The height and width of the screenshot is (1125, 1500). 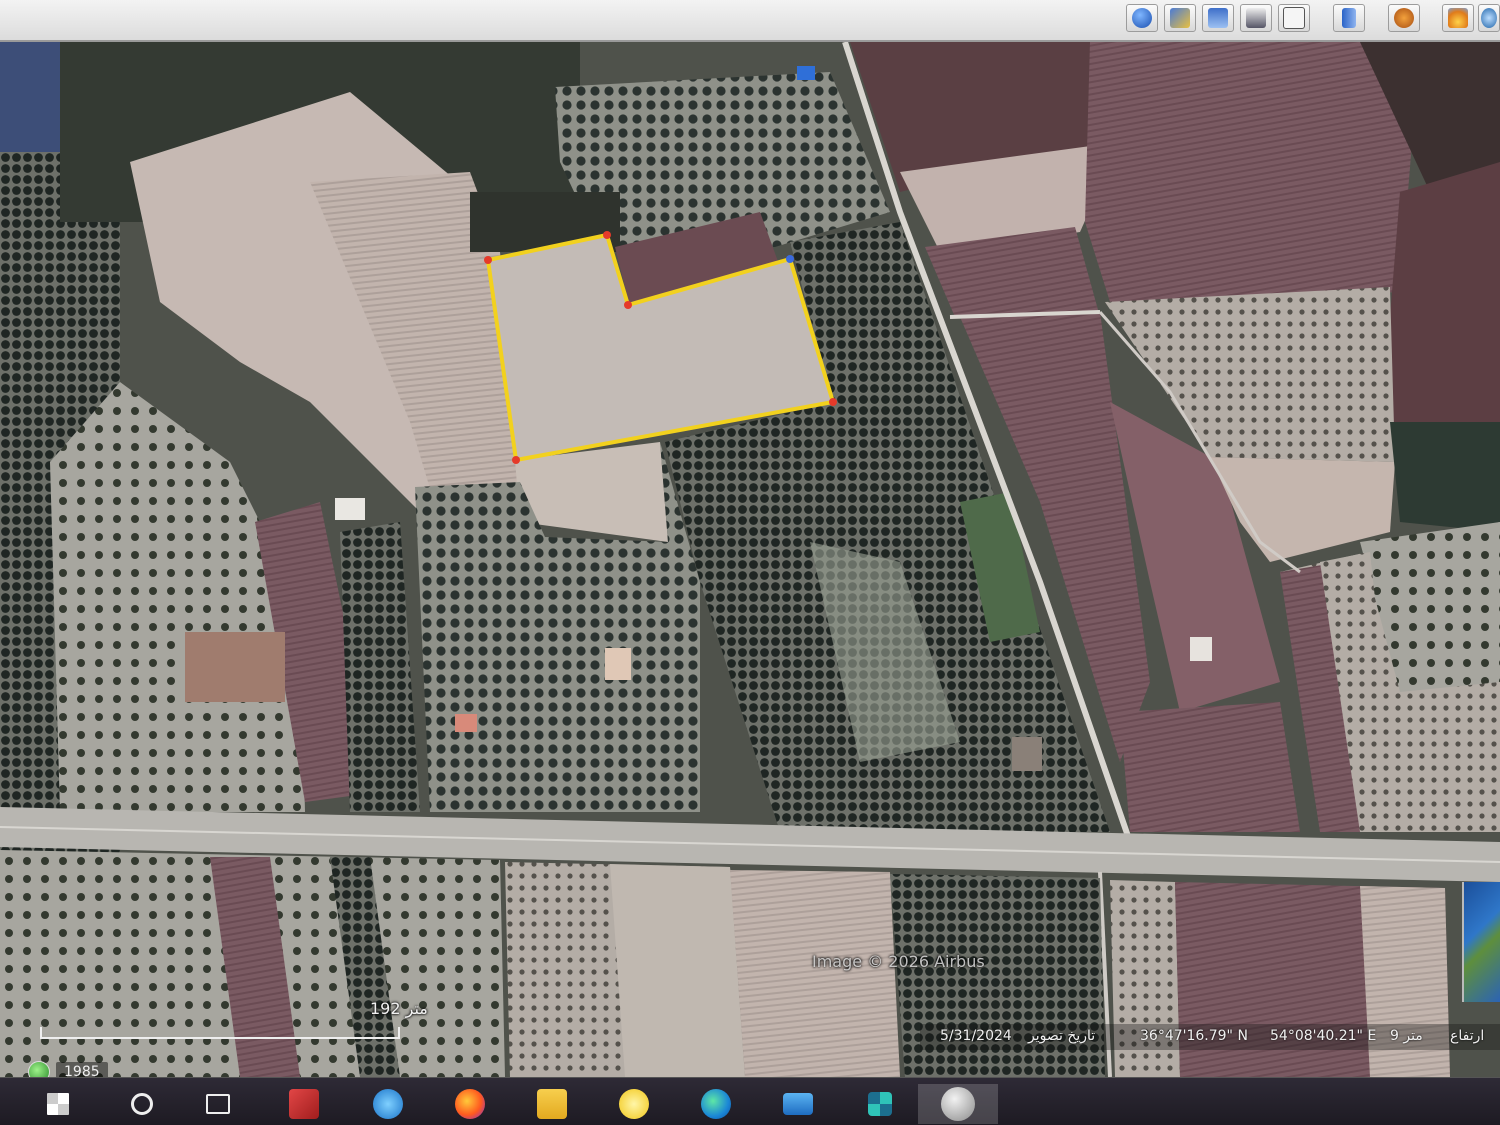 I want to click on historical-imagery-control: 1985, so click(x=68, y=1068).